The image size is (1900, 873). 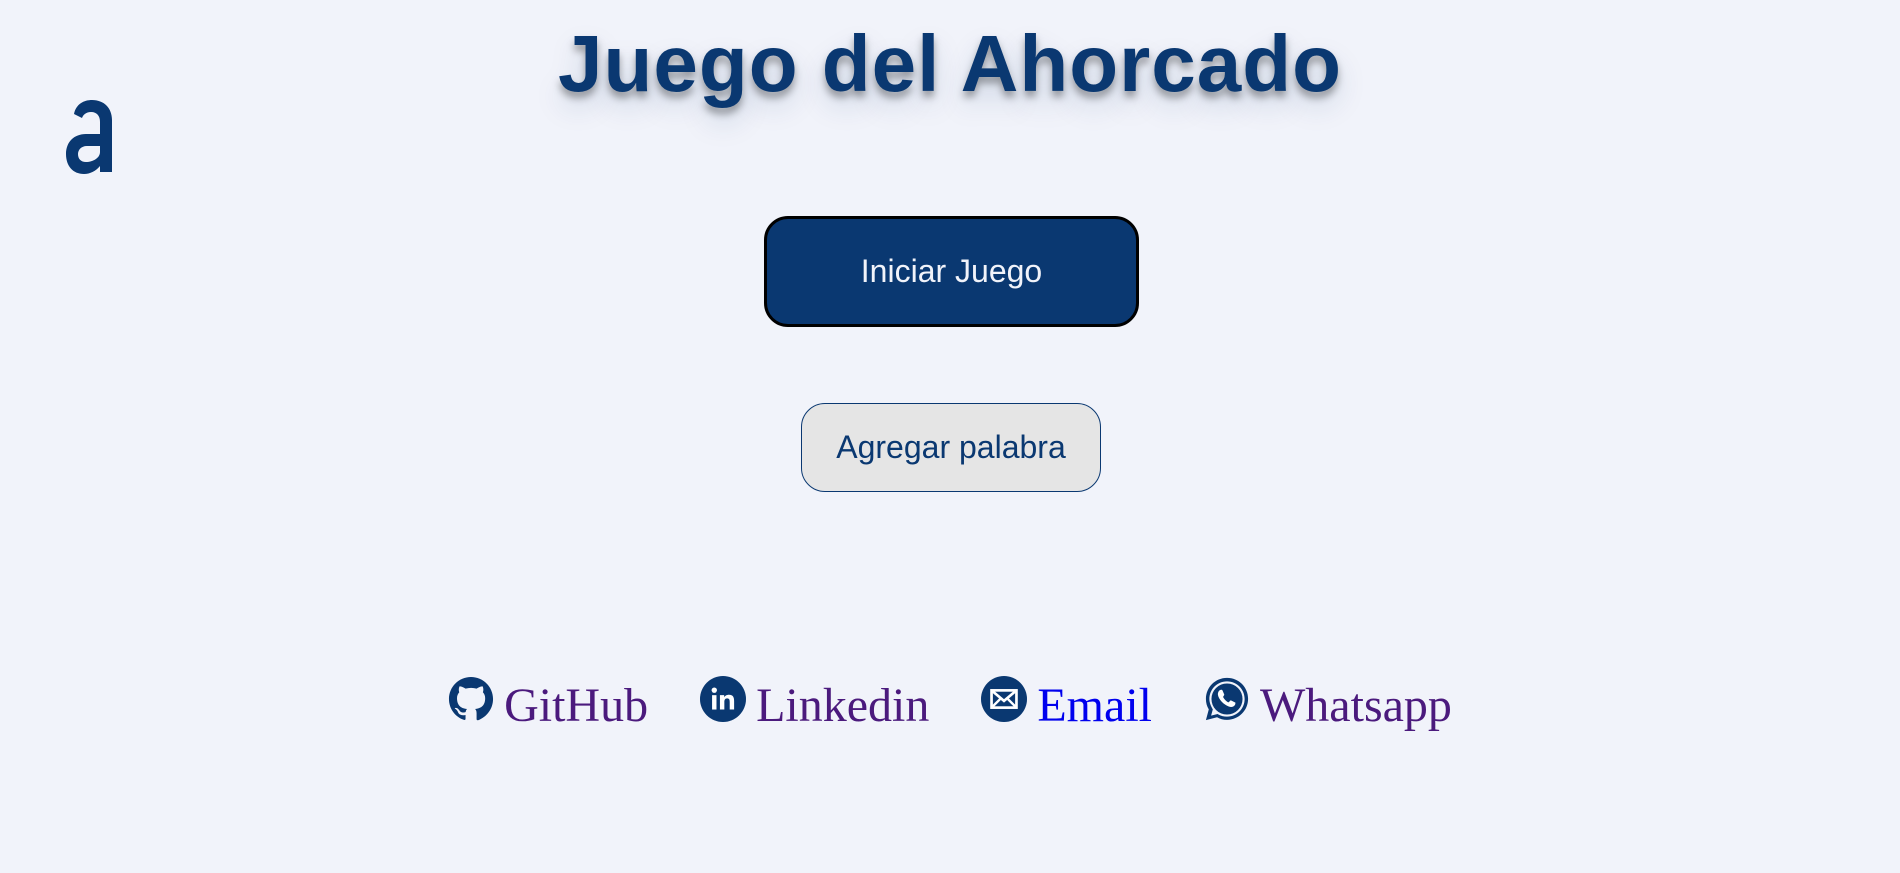 What do you see at coordinates (576, 705) in the screenshot?
I see `github-link-label: GitHub` at bounding box center [576, 705].